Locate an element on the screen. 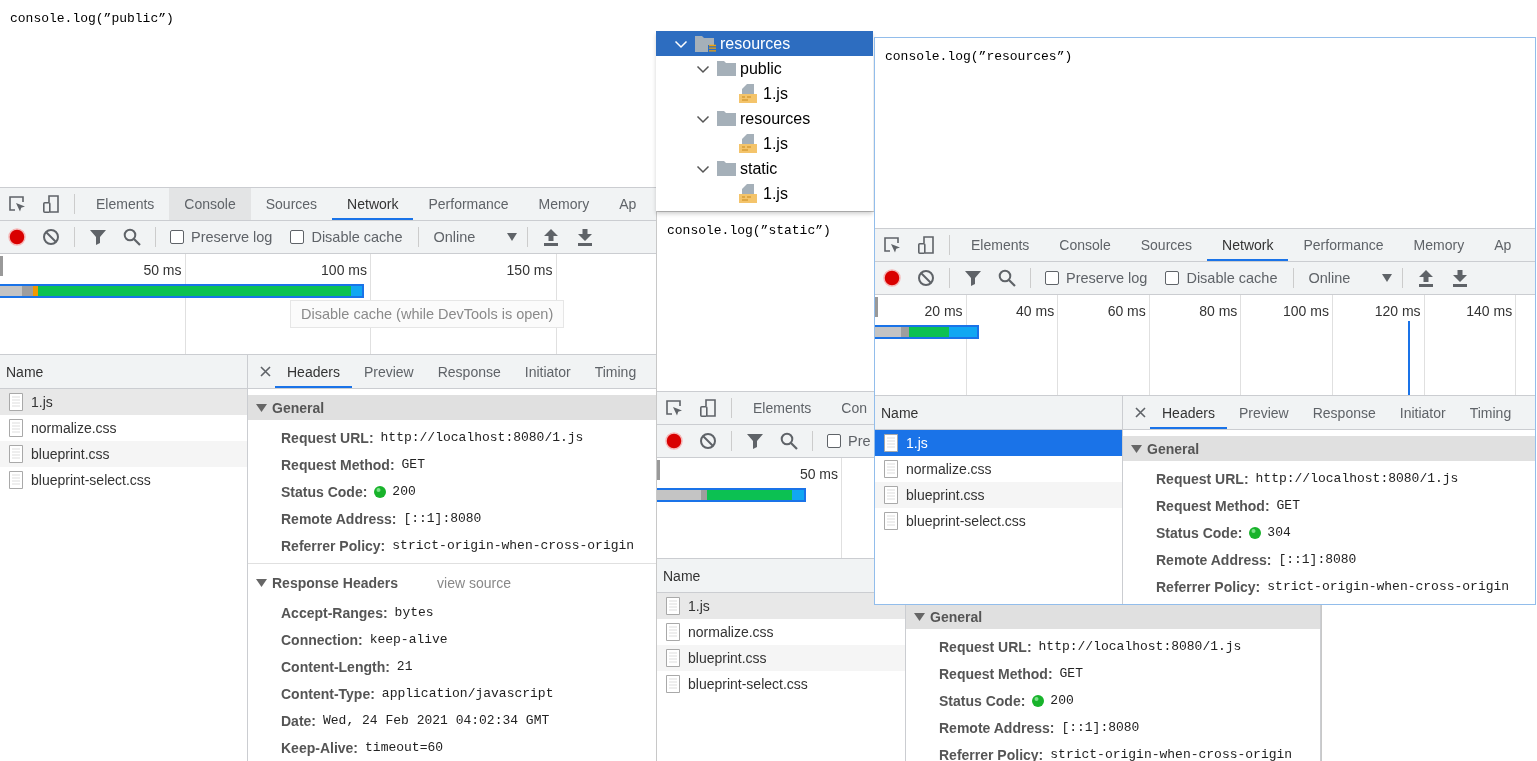 The width and height of the screenshot is (1537, 761). tick-label: 20 ms is located at coordinates (943, 311).